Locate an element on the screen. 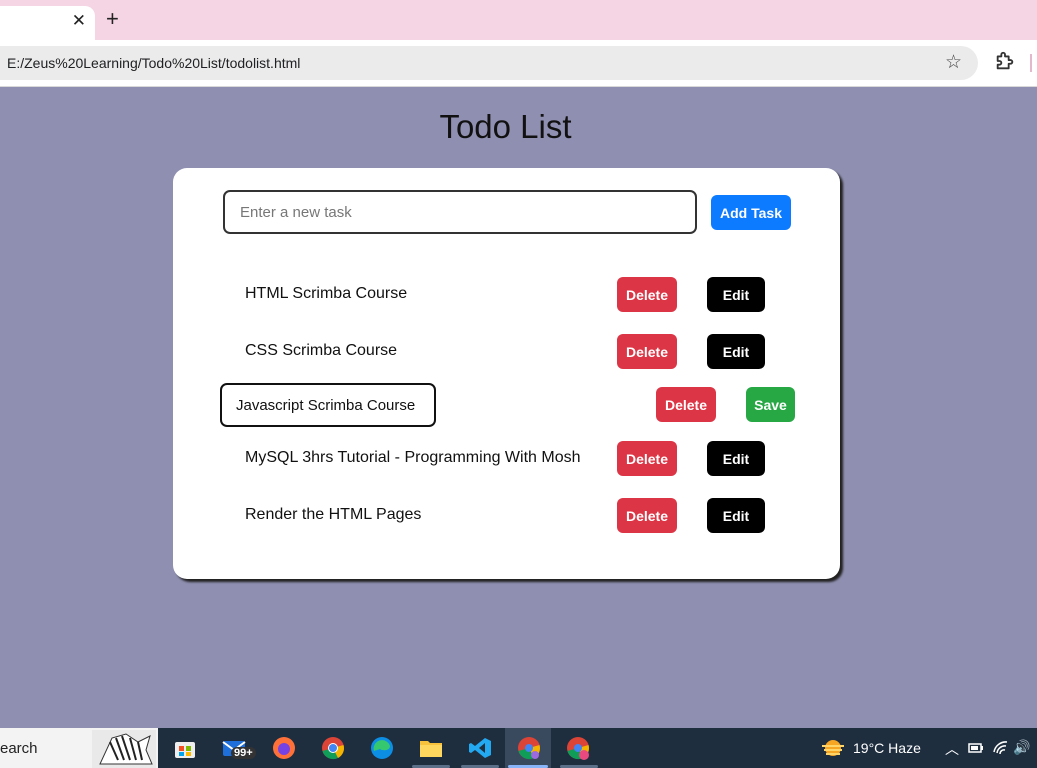 This screenshot has height=768, width=1037. chrome-profile-icon is located at coordinates (529, 748).